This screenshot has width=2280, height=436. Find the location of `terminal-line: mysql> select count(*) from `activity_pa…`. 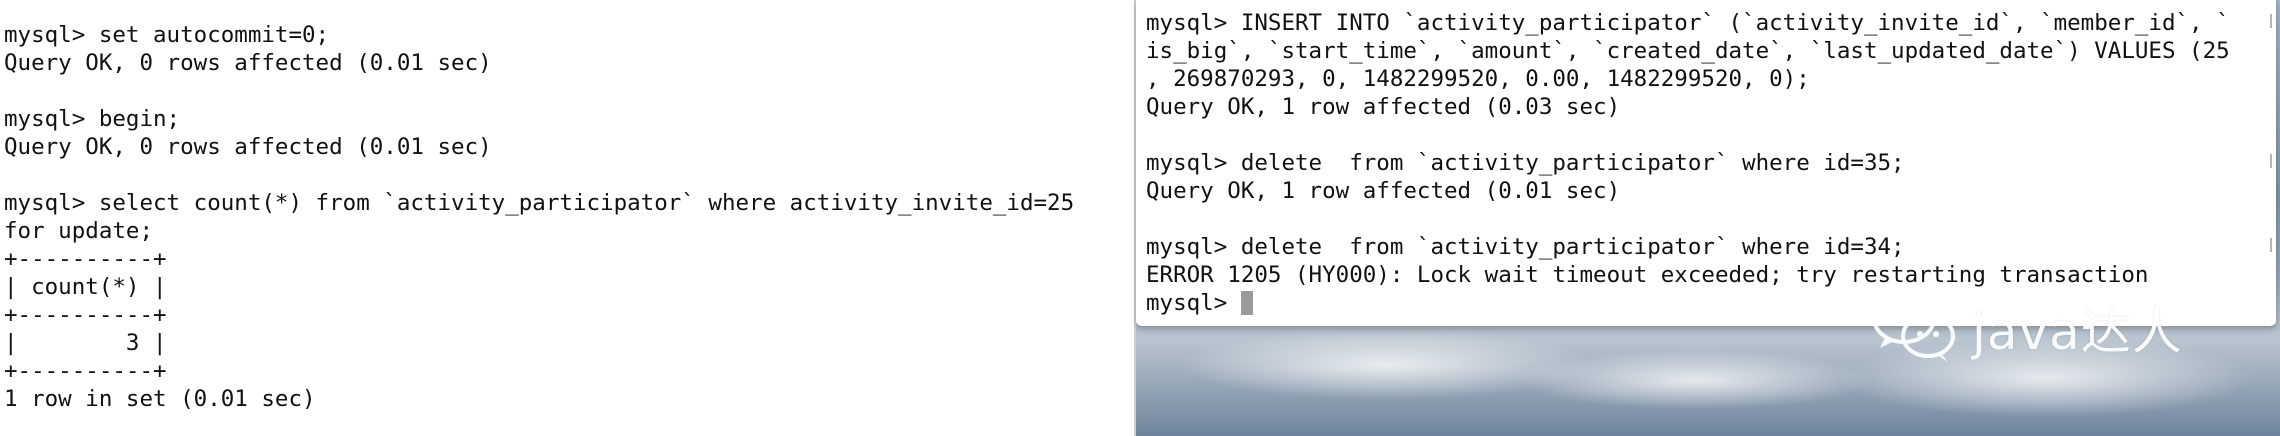

terminal-line: mysql> select count(*) from `activity_pa… is located at coordinates (539, 203).